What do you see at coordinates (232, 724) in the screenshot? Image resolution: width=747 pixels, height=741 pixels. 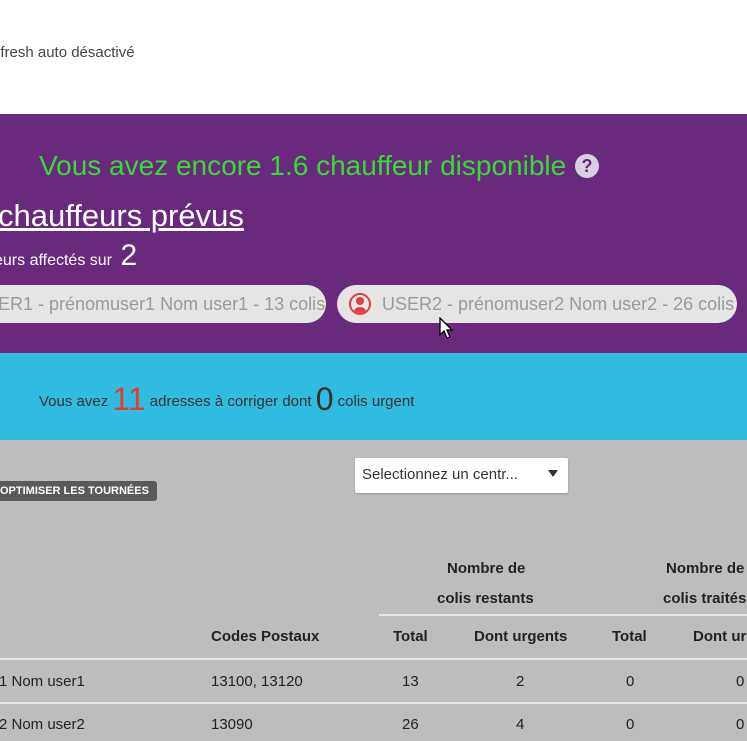 I see `postal-codes: 13090` at bounding box center [232, 724].